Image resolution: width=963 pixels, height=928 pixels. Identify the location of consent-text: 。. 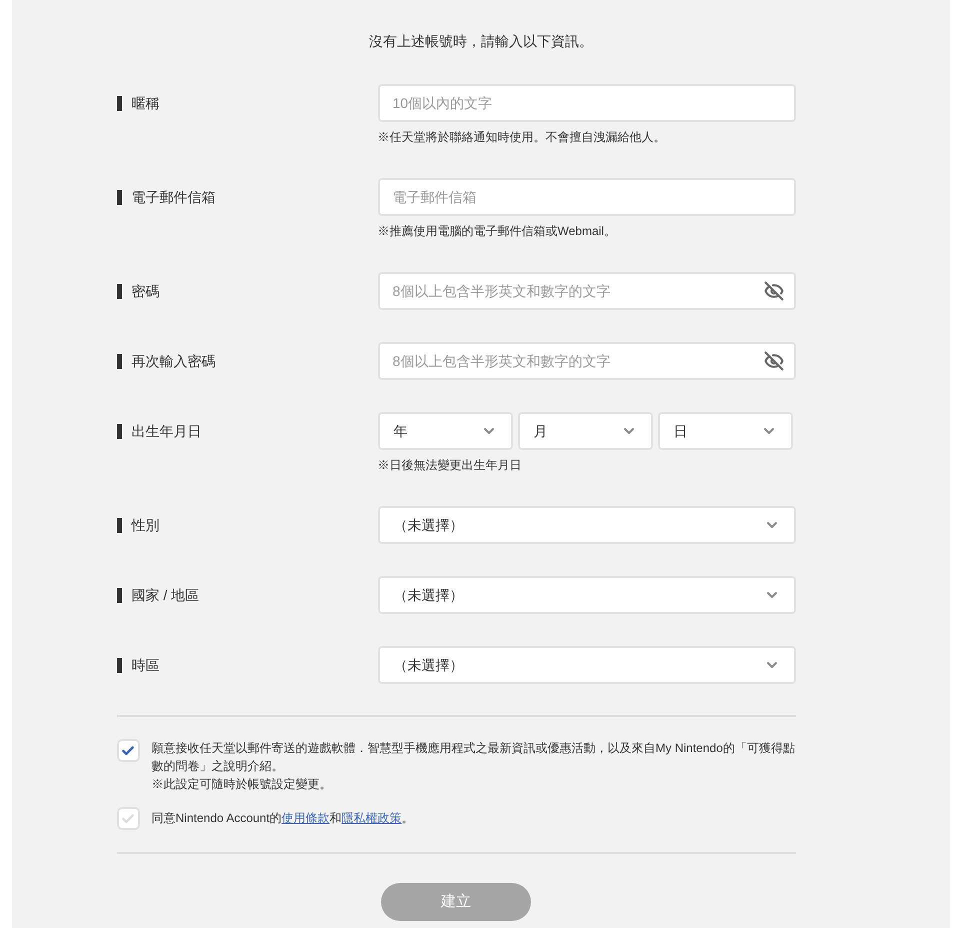
(408, 818).